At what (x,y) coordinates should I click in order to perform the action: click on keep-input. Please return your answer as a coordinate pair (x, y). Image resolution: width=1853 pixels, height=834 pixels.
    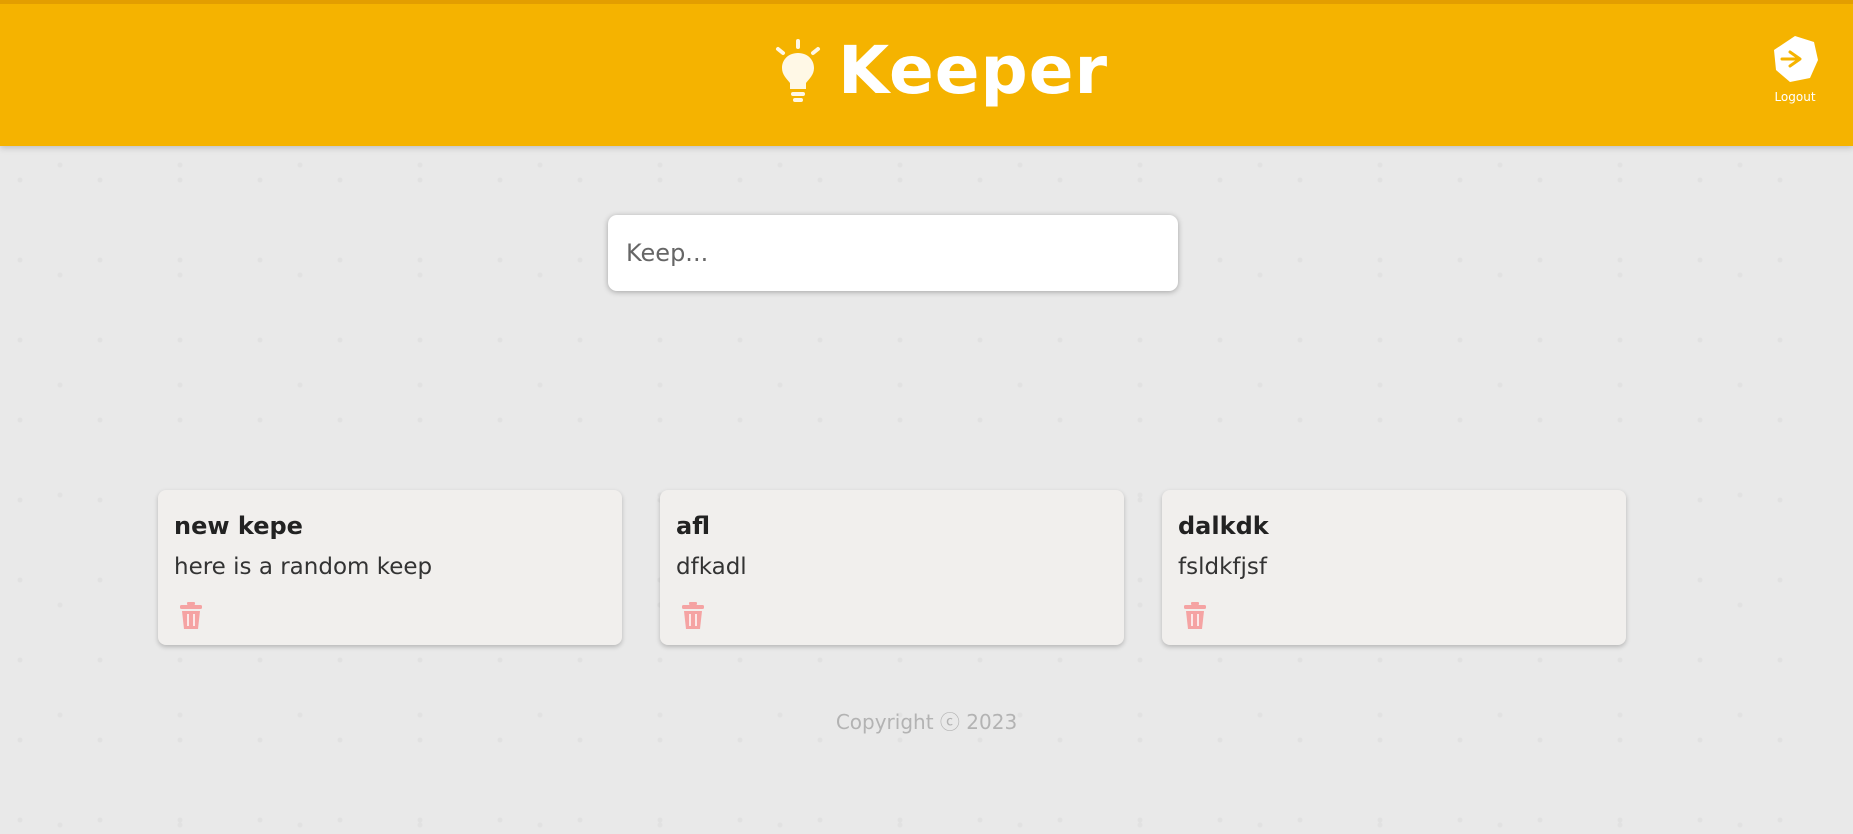
    Looking at the image, I should click on (893, 253).